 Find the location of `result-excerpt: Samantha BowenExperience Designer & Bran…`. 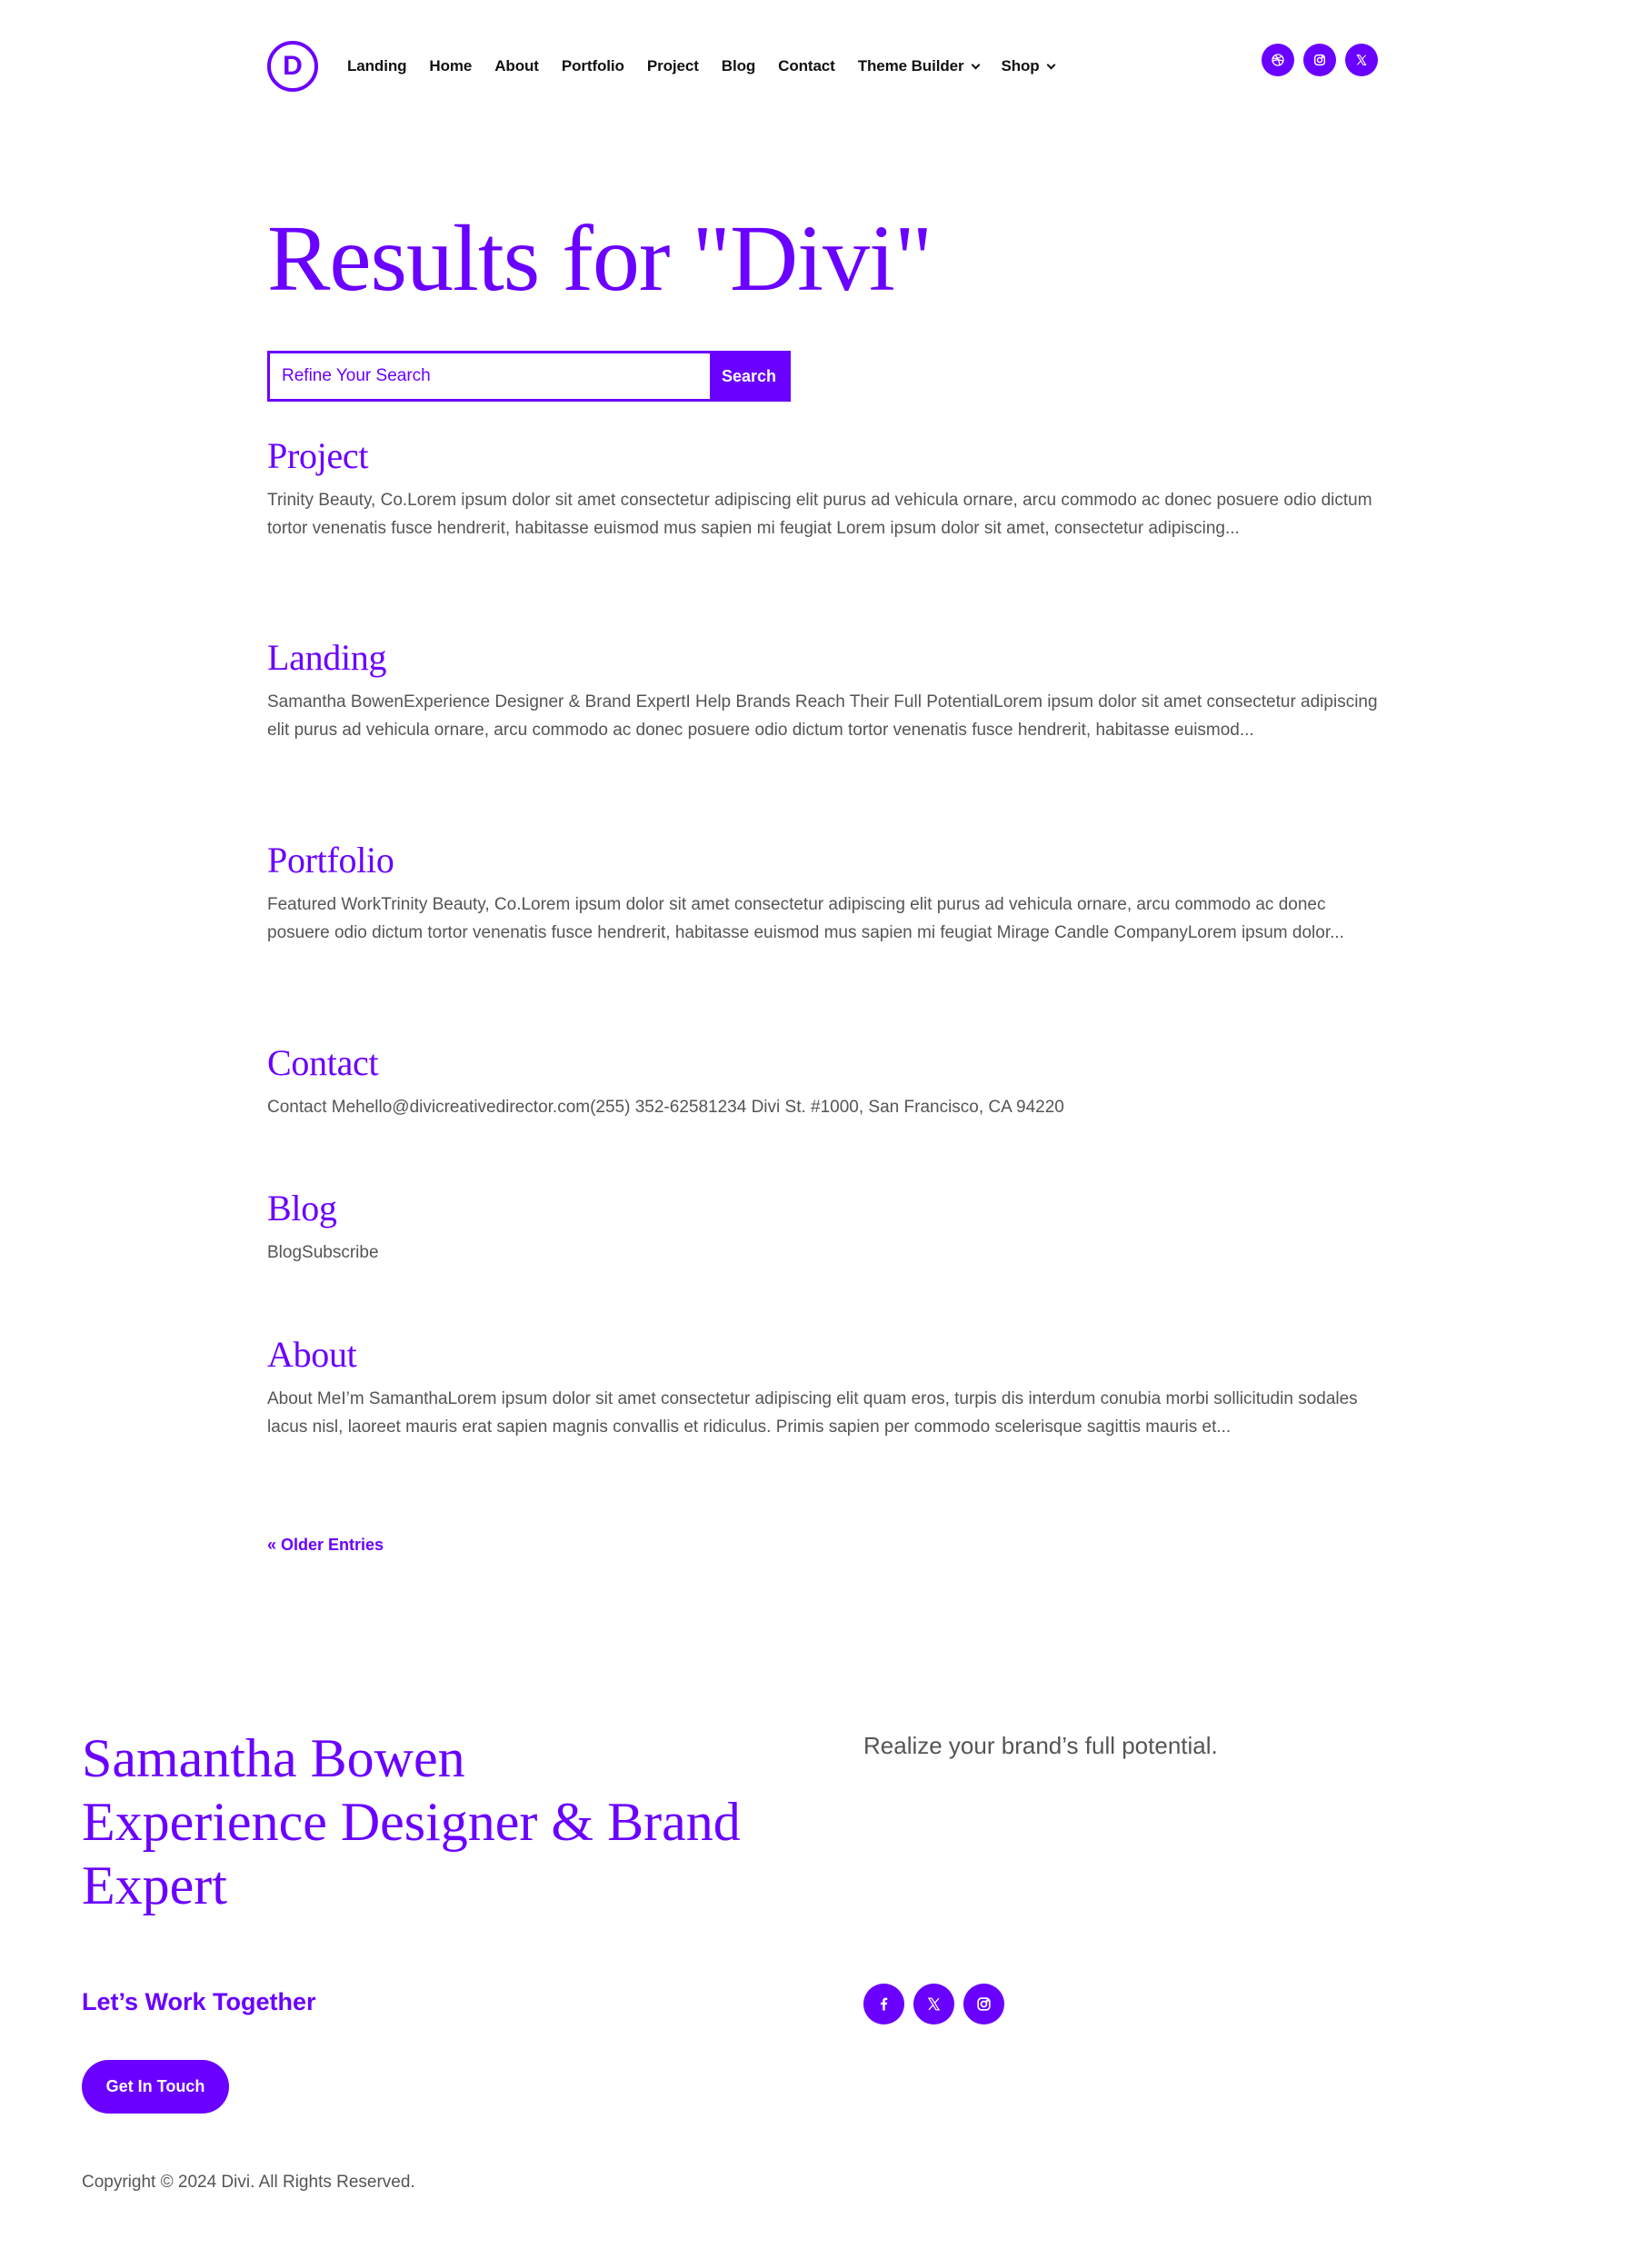

result-excerpt: Samantha BowenExperience Designer & Bran… is located at coordinates (823, 716).